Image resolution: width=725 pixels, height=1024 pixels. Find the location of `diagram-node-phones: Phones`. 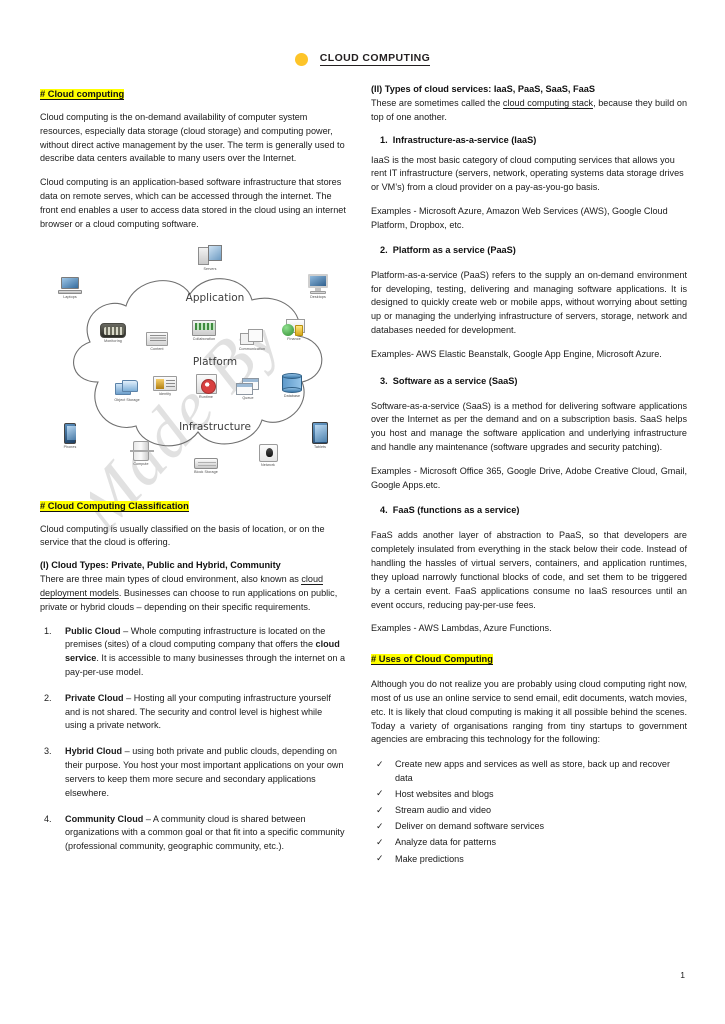

diagram-node-phones: Phones is located at coordinates (70, 434).